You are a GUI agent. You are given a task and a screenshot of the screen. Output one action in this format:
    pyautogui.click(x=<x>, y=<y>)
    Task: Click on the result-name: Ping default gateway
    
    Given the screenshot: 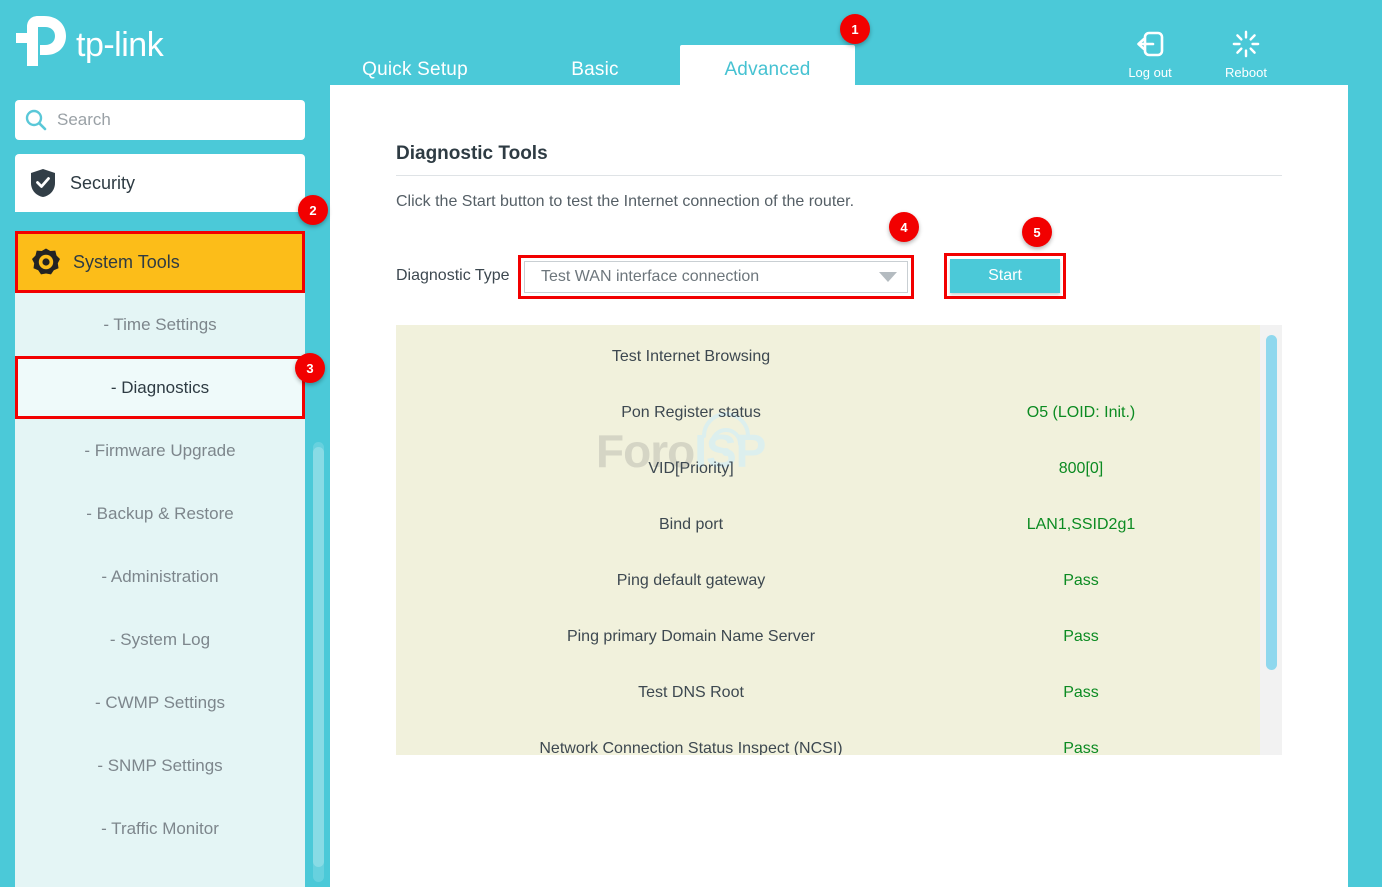 What is the action you would take?
    pyautogui.click(x=691, y=580)
    